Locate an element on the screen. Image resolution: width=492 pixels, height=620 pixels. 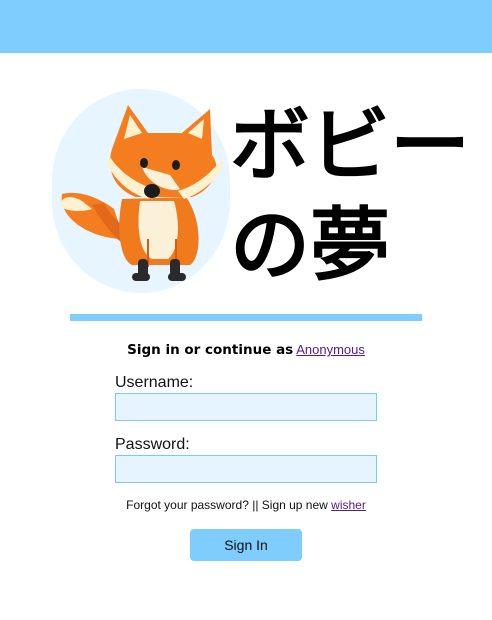
password-label: Password: is located at coordinates (152, 444).